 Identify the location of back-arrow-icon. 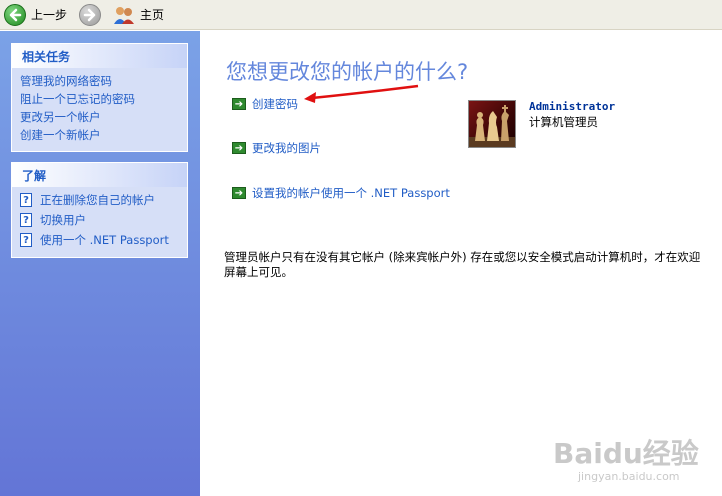
(15, 14).